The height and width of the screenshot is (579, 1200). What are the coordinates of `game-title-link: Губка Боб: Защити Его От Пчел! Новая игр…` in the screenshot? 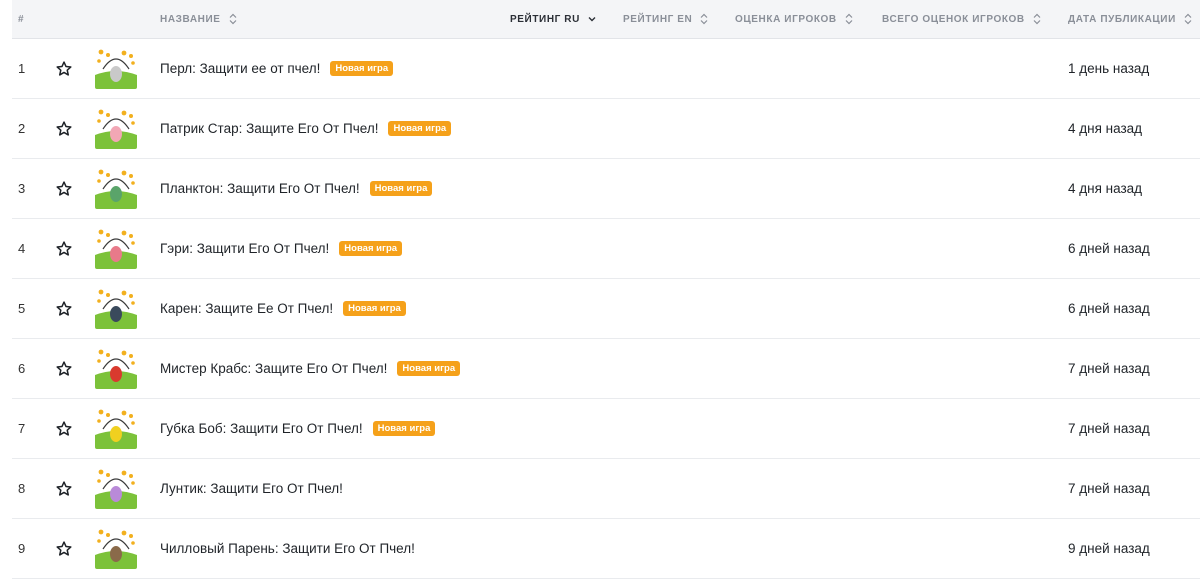 It's located at (298, 428).